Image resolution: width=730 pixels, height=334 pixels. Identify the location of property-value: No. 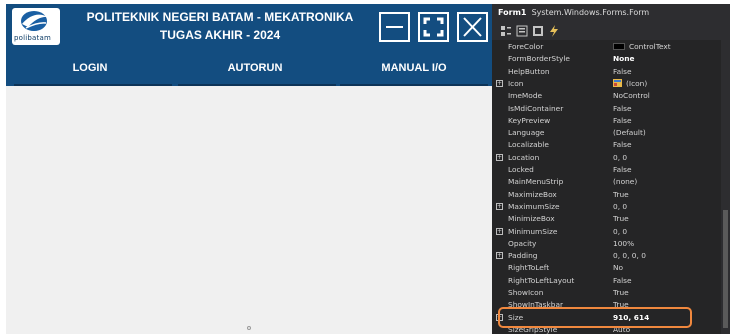
(665, 268).